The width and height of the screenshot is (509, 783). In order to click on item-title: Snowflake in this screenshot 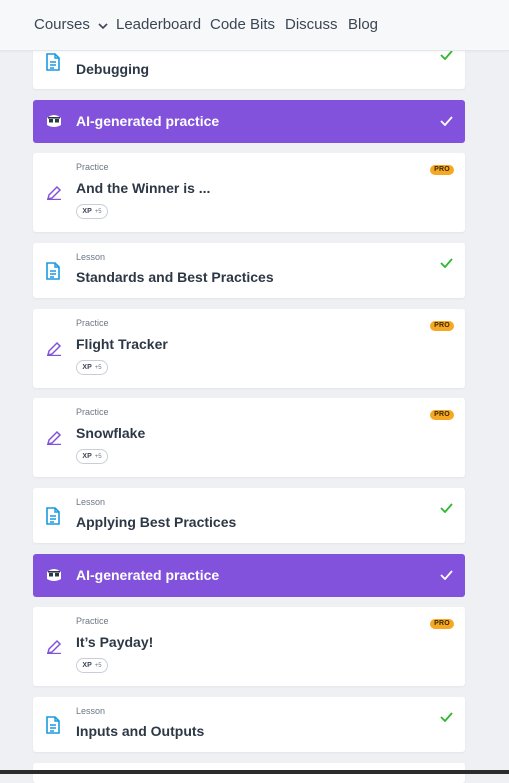, I will do `click(111, 433)`.